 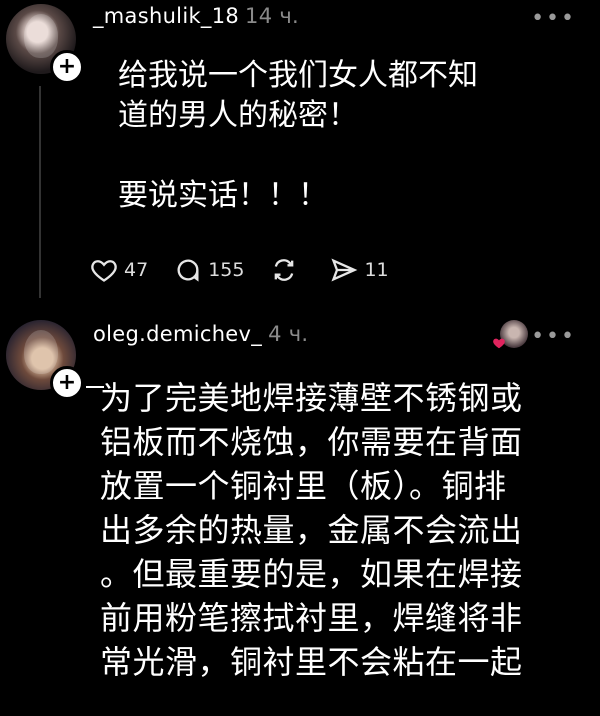 I want to click on username: _mashulik_18, so click(x=166, y=16).